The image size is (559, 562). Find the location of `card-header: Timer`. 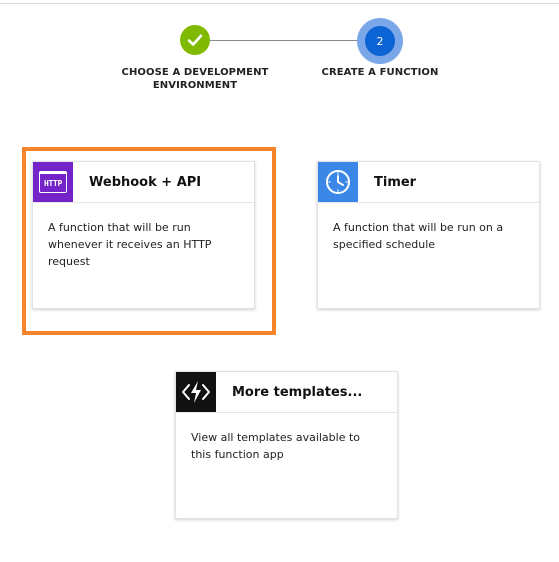

card-header: Timer is located at coordinates (428, 182).